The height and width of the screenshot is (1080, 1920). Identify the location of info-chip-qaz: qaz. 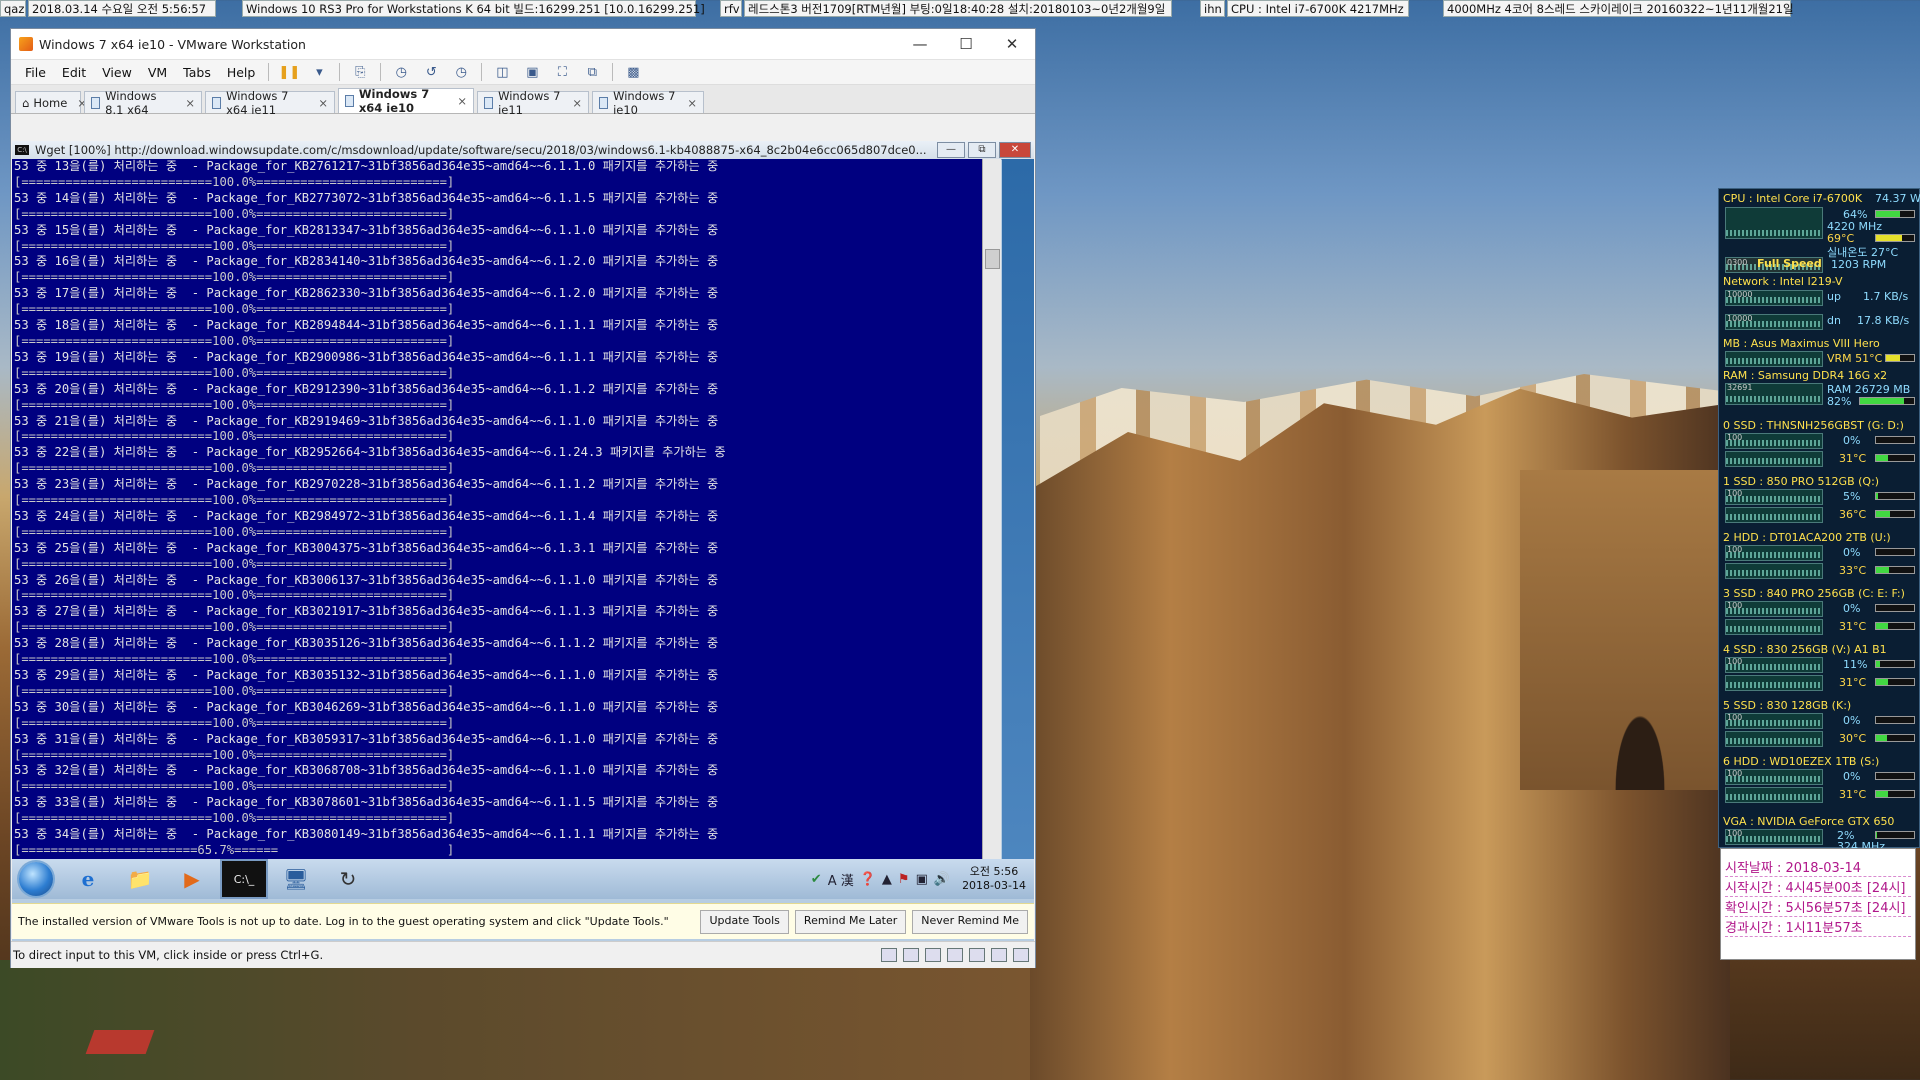
(13, 8).